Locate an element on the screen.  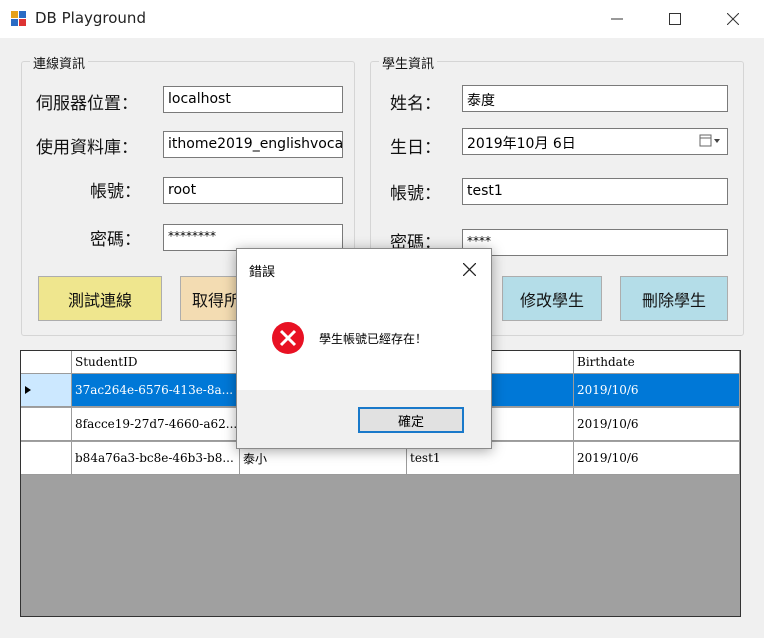
ok-button: 確定 is located at coordinates (411, 420).